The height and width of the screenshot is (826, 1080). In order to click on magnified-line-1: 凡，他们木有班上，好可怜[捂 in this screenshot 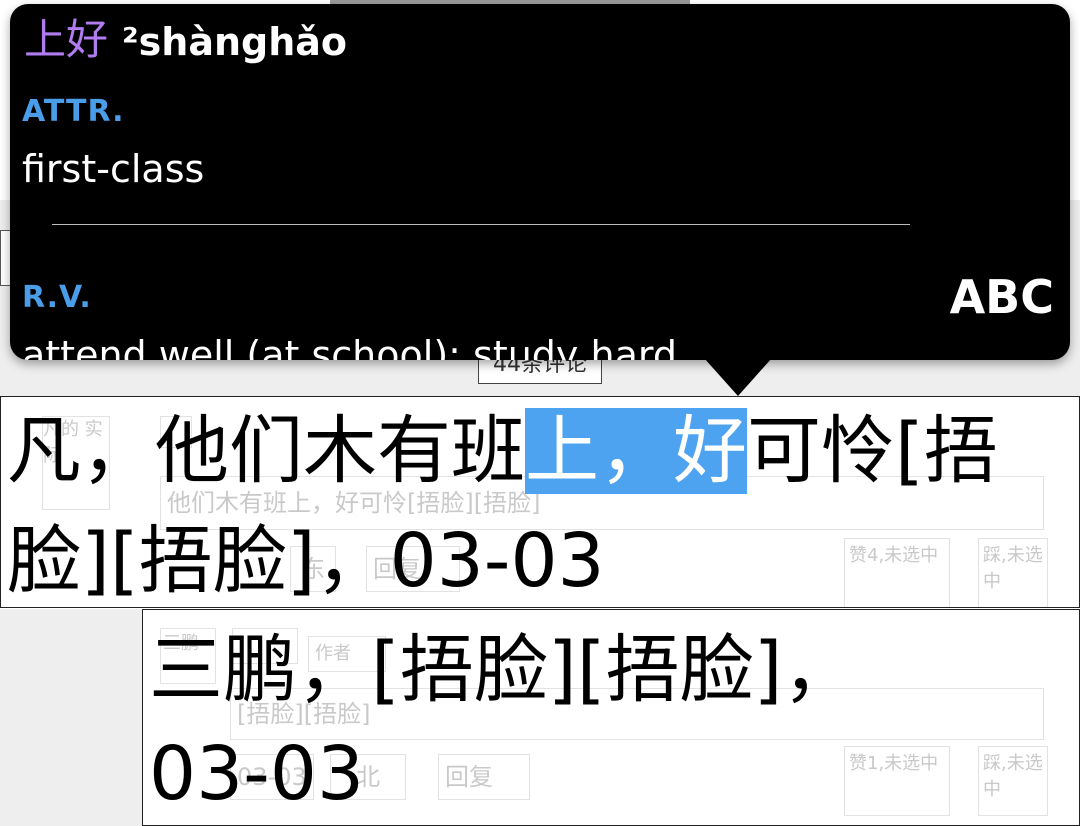, I will do `click(502, 451)`.